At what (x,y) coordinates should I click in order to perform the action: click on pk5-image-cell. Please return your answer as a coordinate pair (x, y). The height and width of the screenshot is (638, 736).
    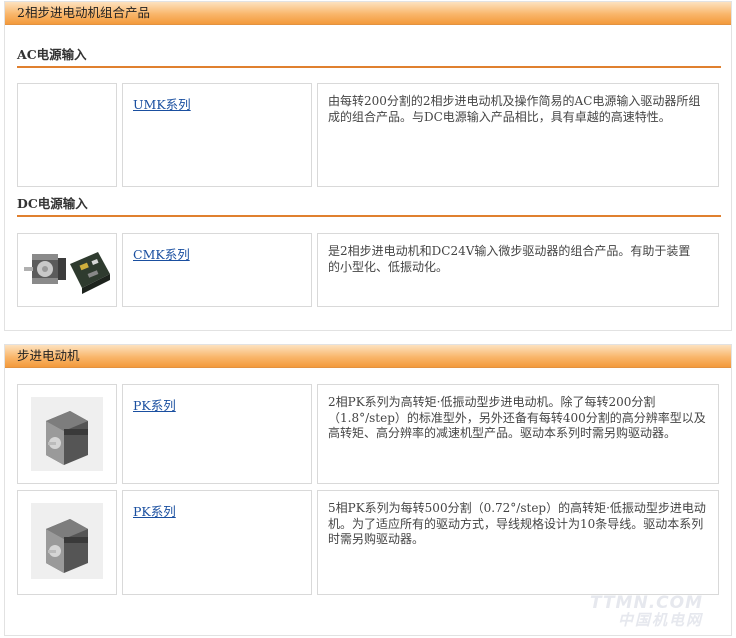
    Looking at the image, I should click on (67, 542).